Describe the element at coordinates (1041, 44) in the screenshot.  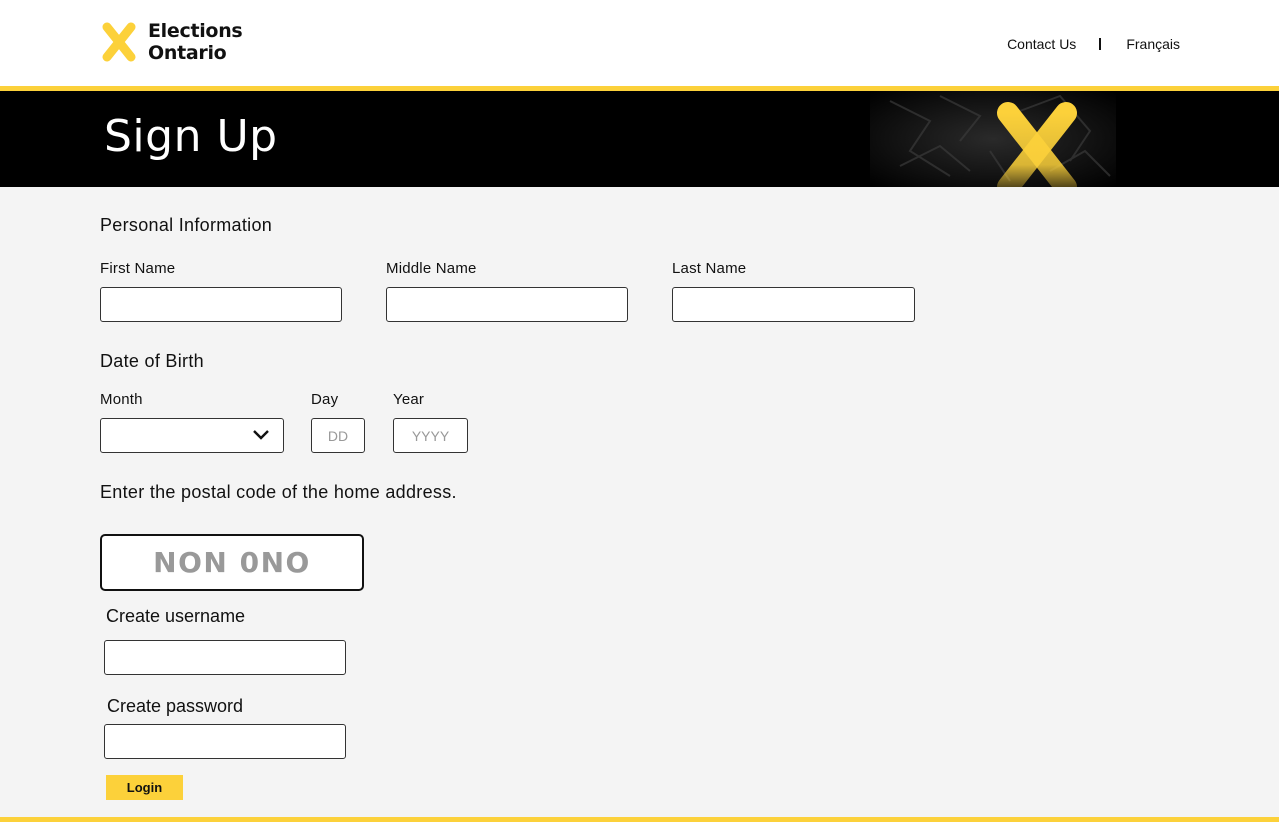
I see `contact-us-link: Contact Us` at that location.